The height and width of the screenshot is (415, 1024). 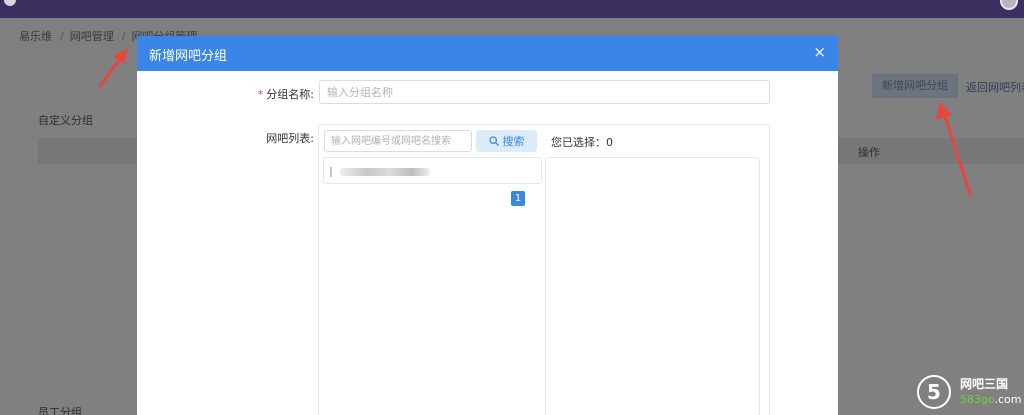 What do you see at coordinates (432, 170) in the screenshot?
I see `list-item` at bounding box center [432, 170].